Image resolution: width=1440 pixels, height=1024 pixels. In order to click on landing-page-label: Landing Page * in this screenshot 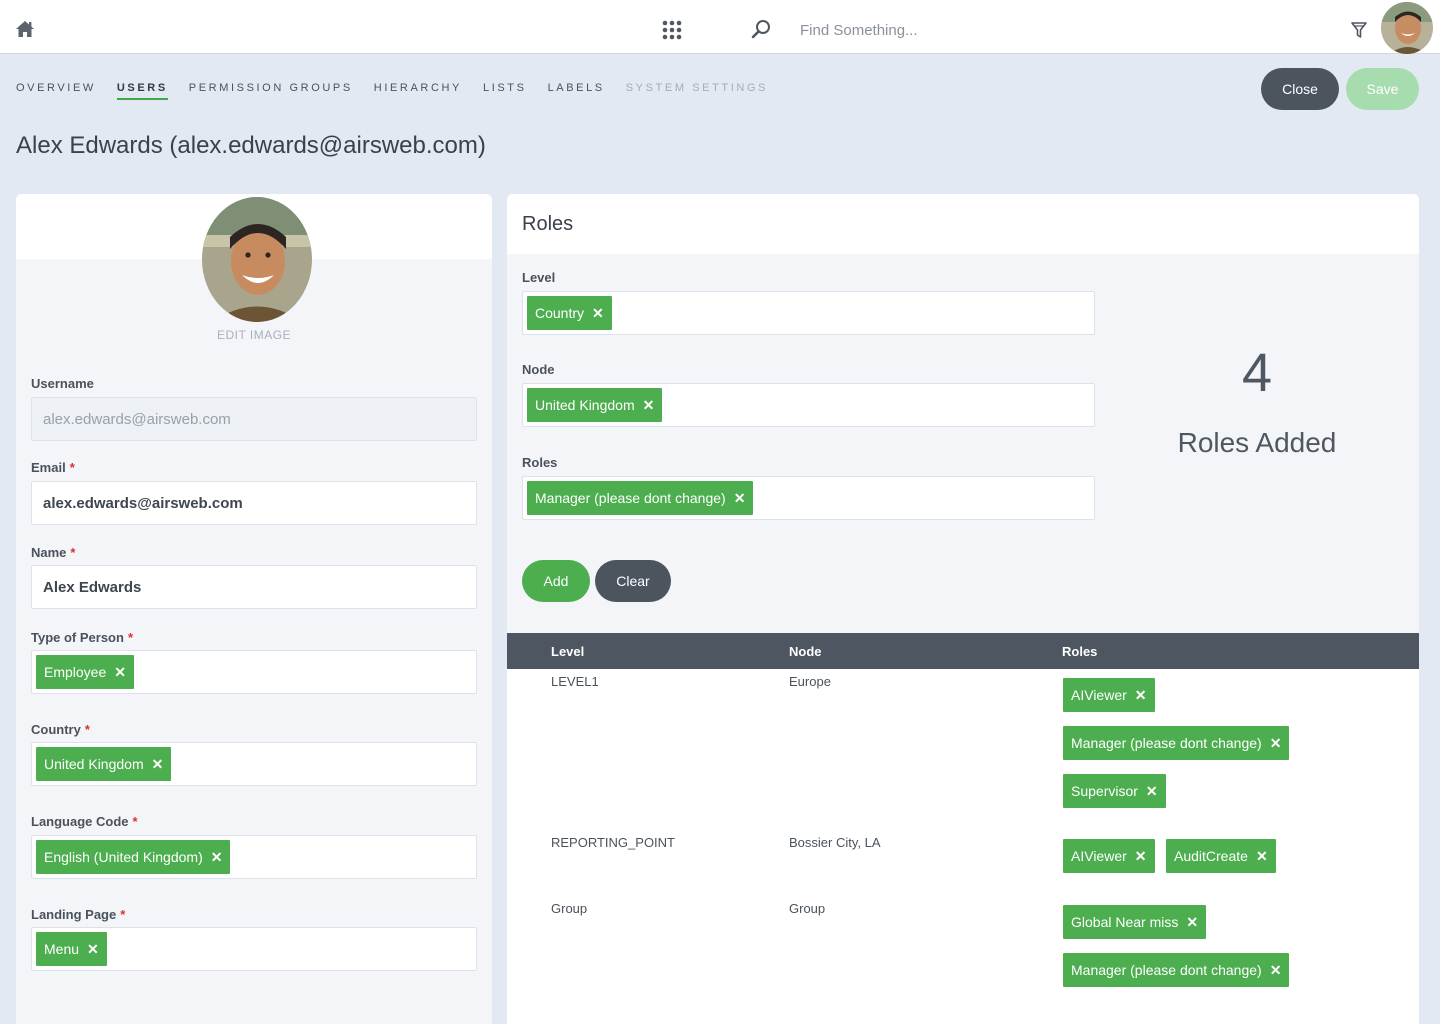, I will do `click(78, 914)`.